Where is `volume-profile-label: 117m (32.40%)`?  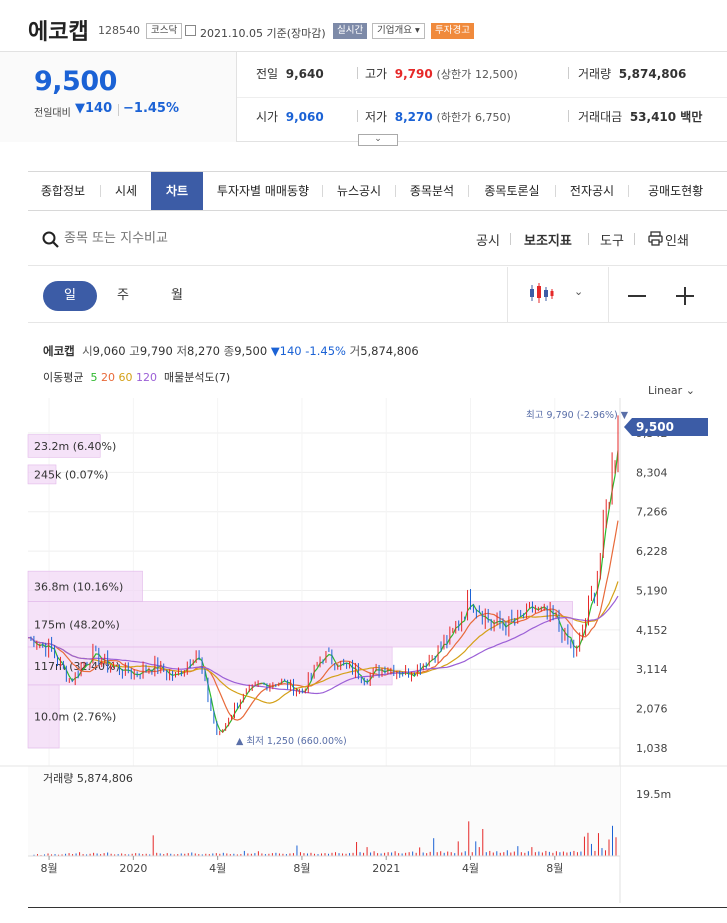 volume-profile-label: 117m (32.40%) is located at coordinates (77, 666).